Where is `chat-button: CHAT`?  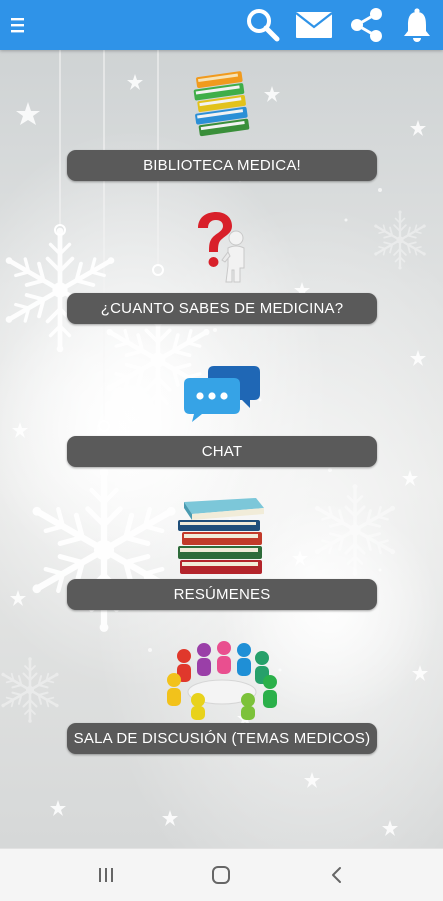 chat-button: CHAT is located at coordinates (222, 451).